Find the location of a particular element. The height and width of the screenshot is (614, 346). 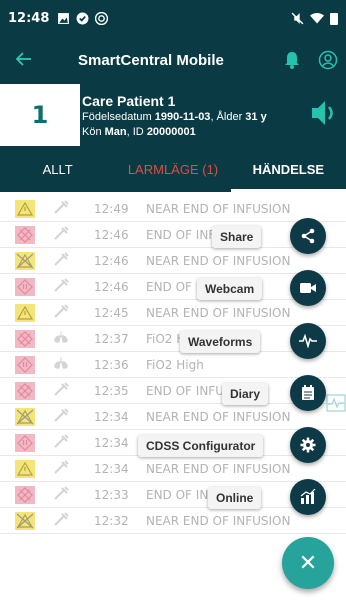

age-label: , Ålder is located at coordinates (228, 117).